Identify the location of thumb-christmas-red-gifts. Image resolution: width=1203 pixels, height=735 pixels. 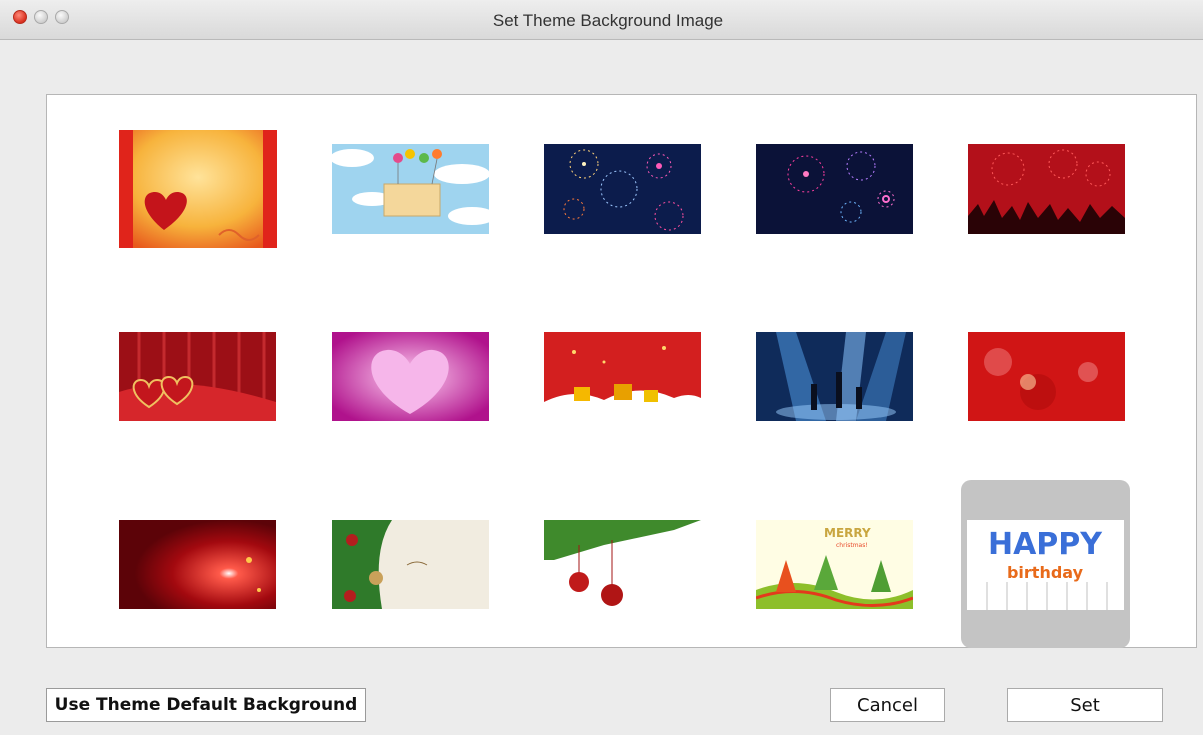
(622, 376).